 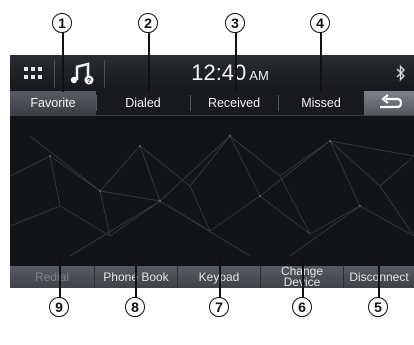 What do you see at coordinates (59, 307) in the screenshot?
I see `callout-9: 9` at bounding box center [59, 307].